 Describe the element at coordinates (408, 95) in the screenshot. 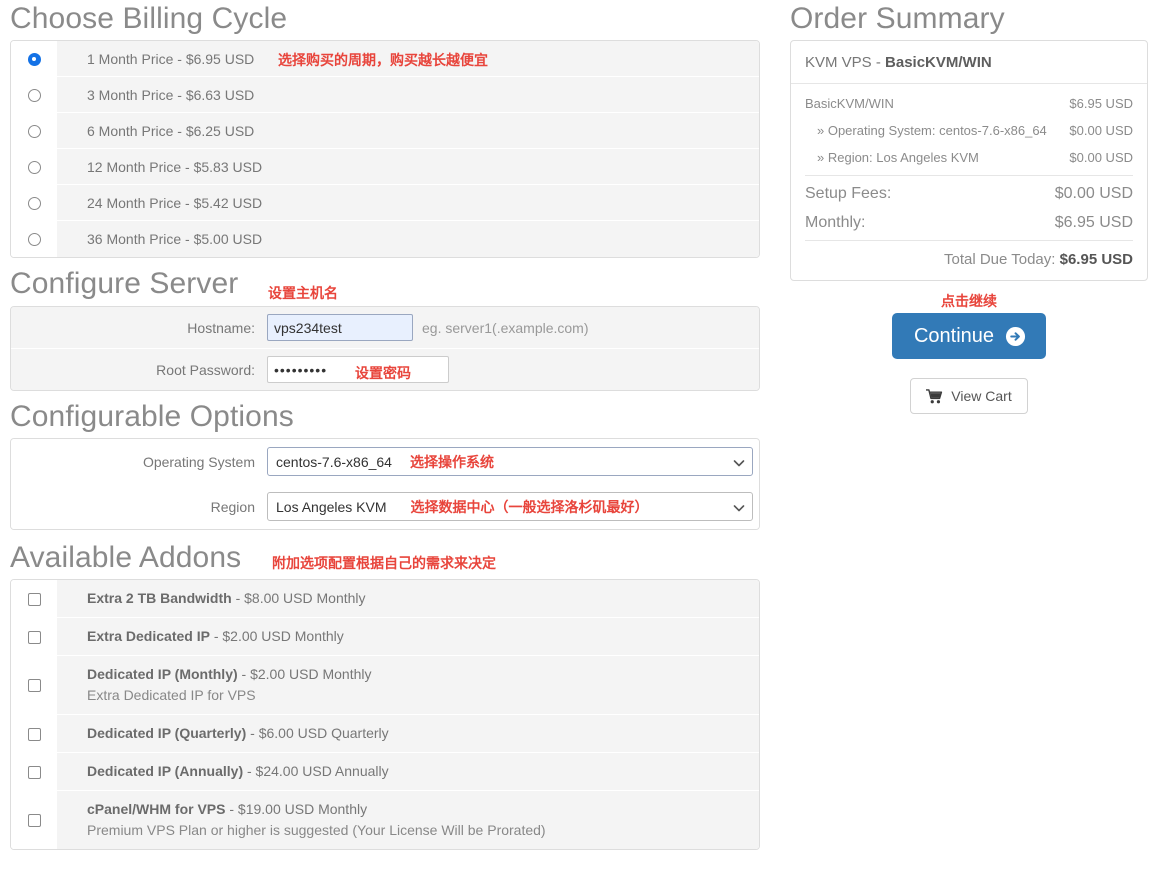

I see `billing-option-label: 3 Month Price - $6.63 USD` at that location.